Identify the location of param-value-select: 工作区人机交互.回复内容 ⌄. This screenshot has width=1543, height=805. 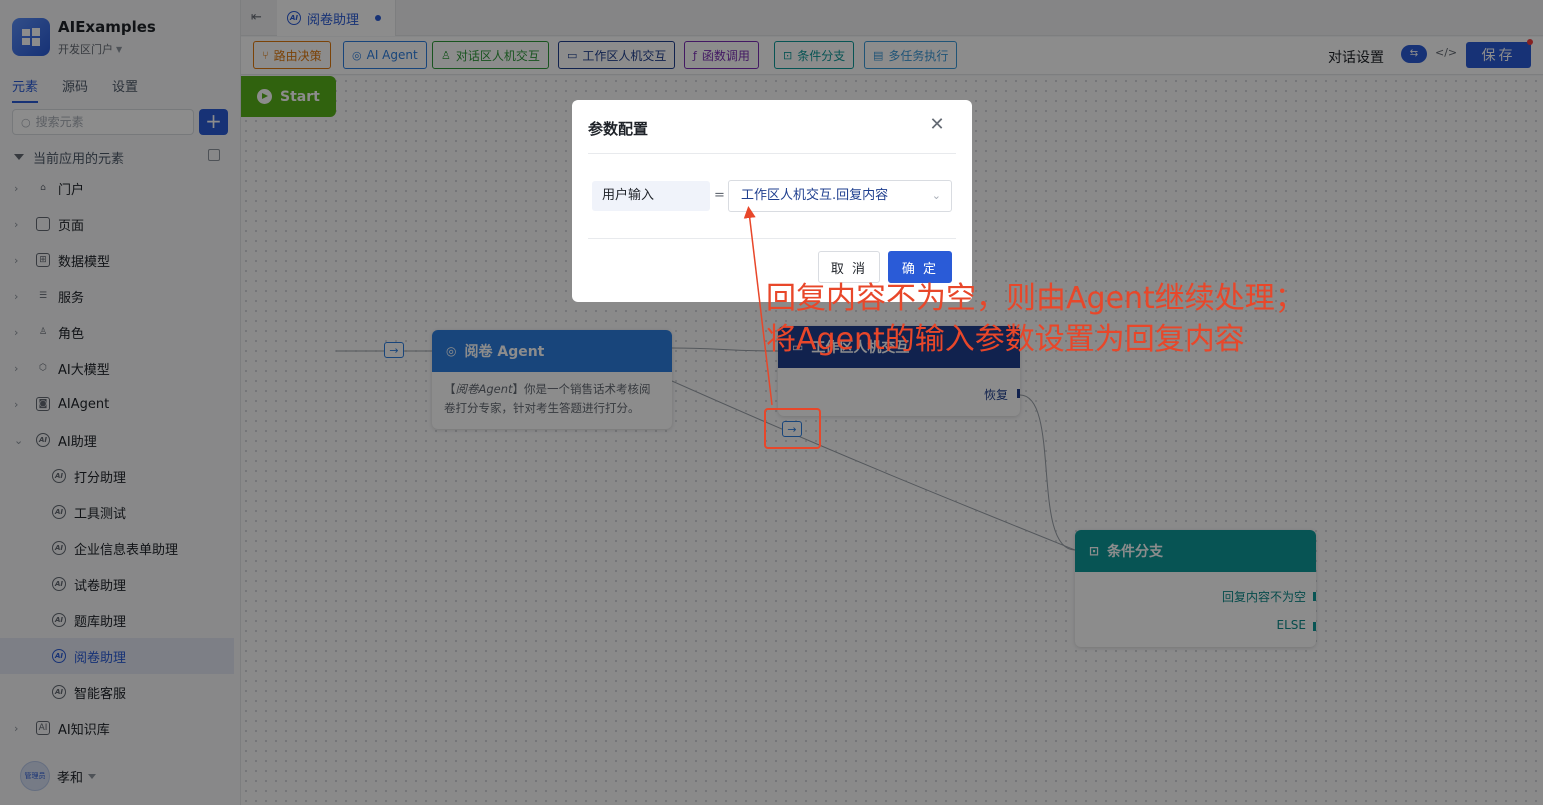
(840, 196).